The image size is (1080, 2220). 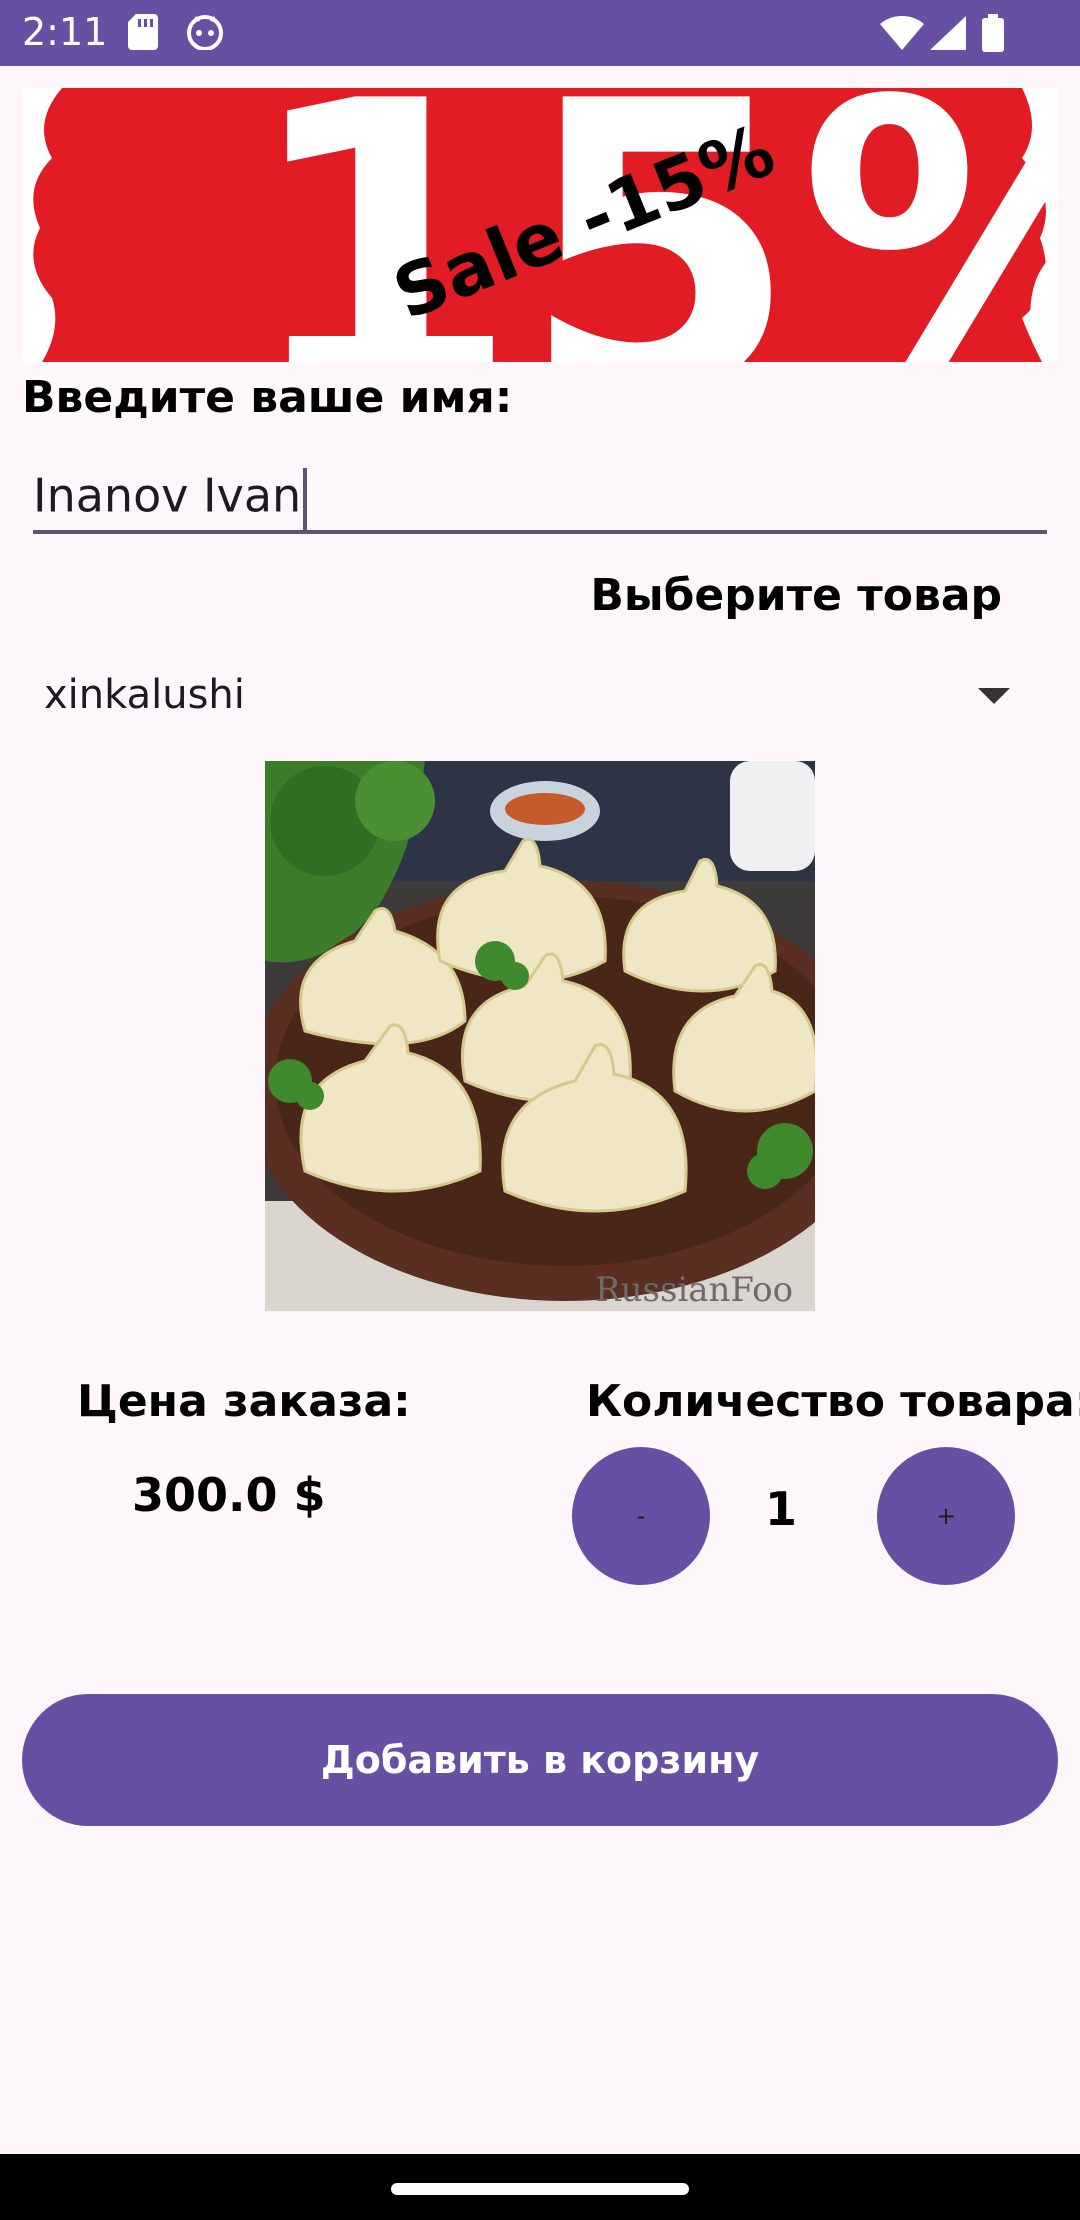 I want to click on dropdown-arrow-icon, so click(x=994, y=696).